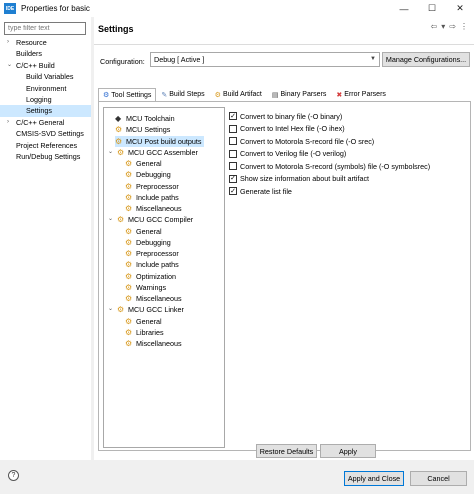  Describe the element at coordinates (163, 152) in the screenshot. I see `tool-tree-label: MCU GCC Assembler` at that location.